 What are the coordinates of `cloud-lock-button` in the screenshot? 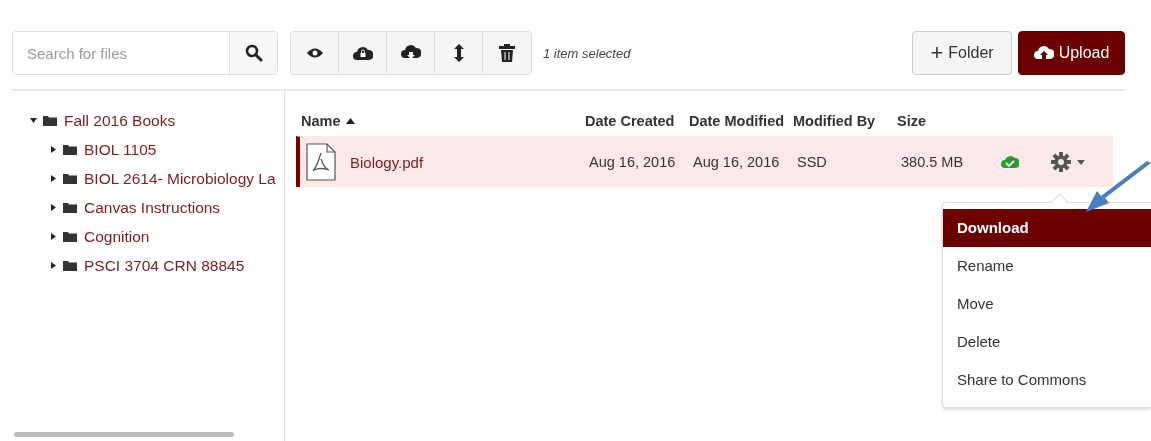 It's located at (363, 53).